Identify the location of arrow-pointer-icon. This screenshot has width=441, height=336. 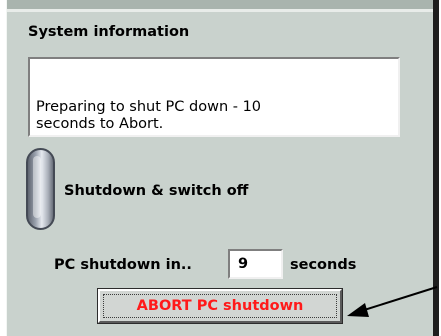
(392, 301).